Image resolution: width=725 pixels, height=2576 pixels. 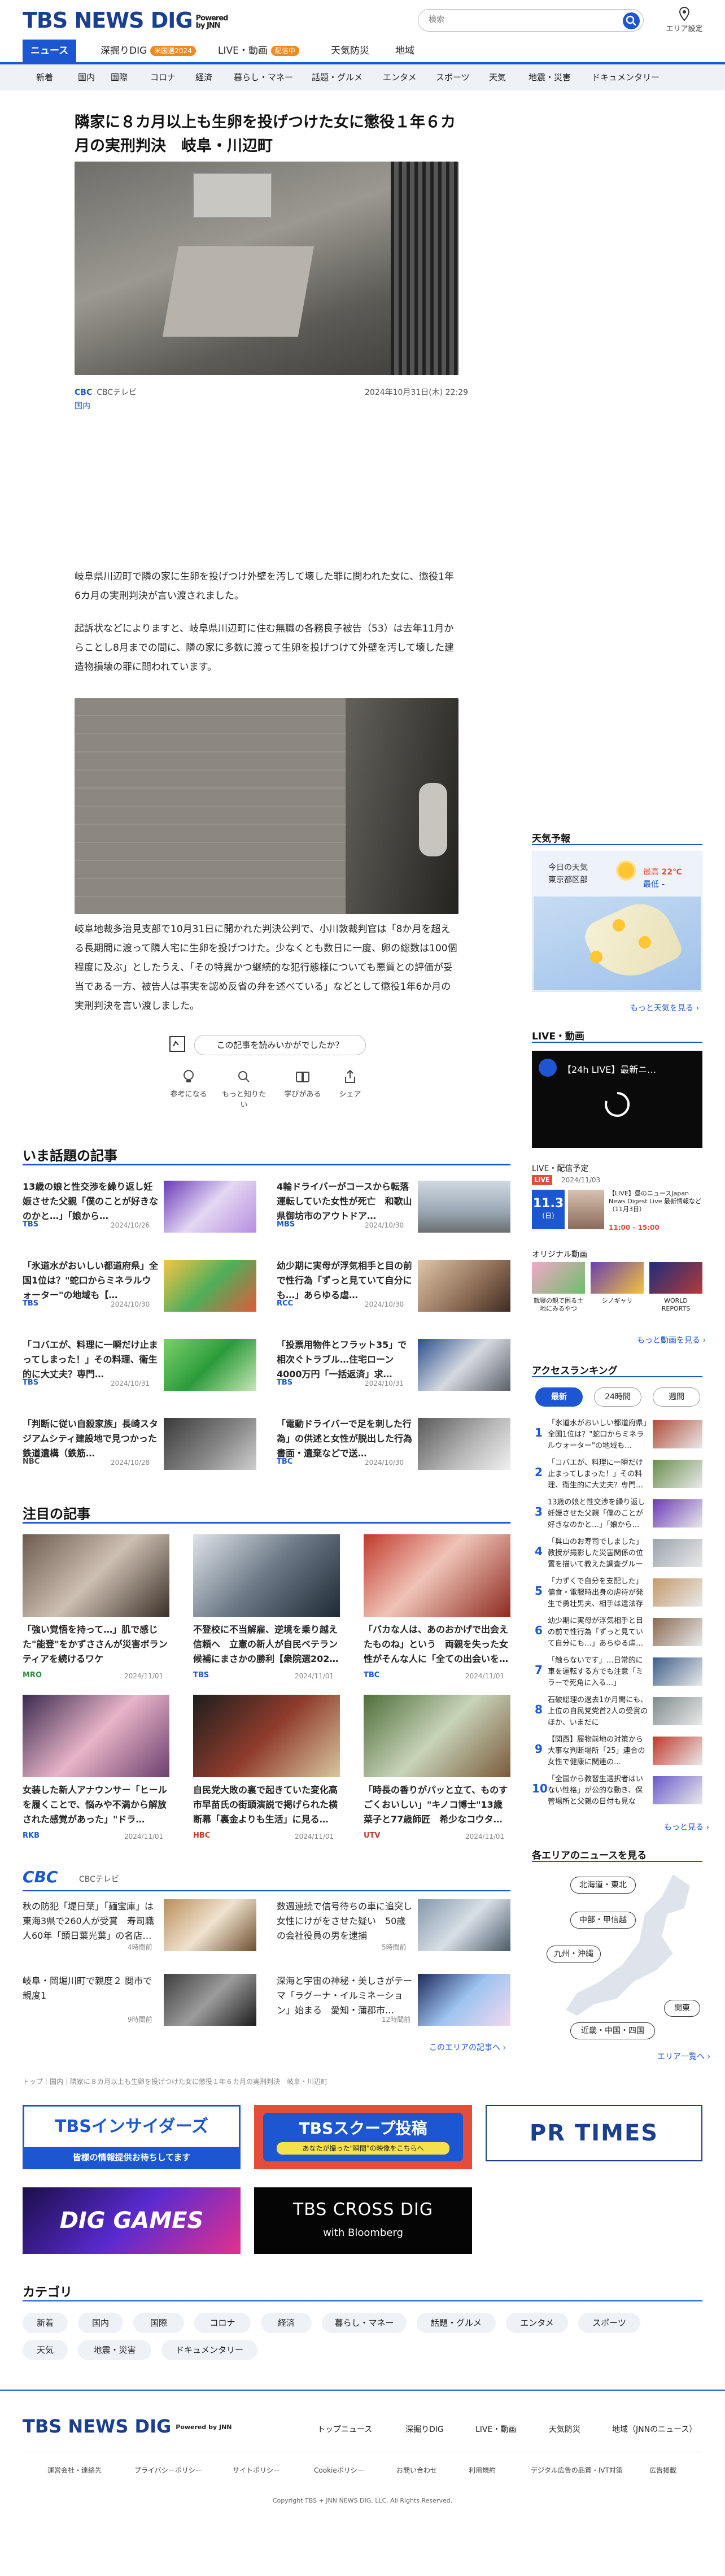 What do you see at coordinates (90, 1988) in the screenshot?
I see `local-item-title: 岐阜・岡堀川町で親度２ 閲市で親度1` at bounding box center [90, 1988].